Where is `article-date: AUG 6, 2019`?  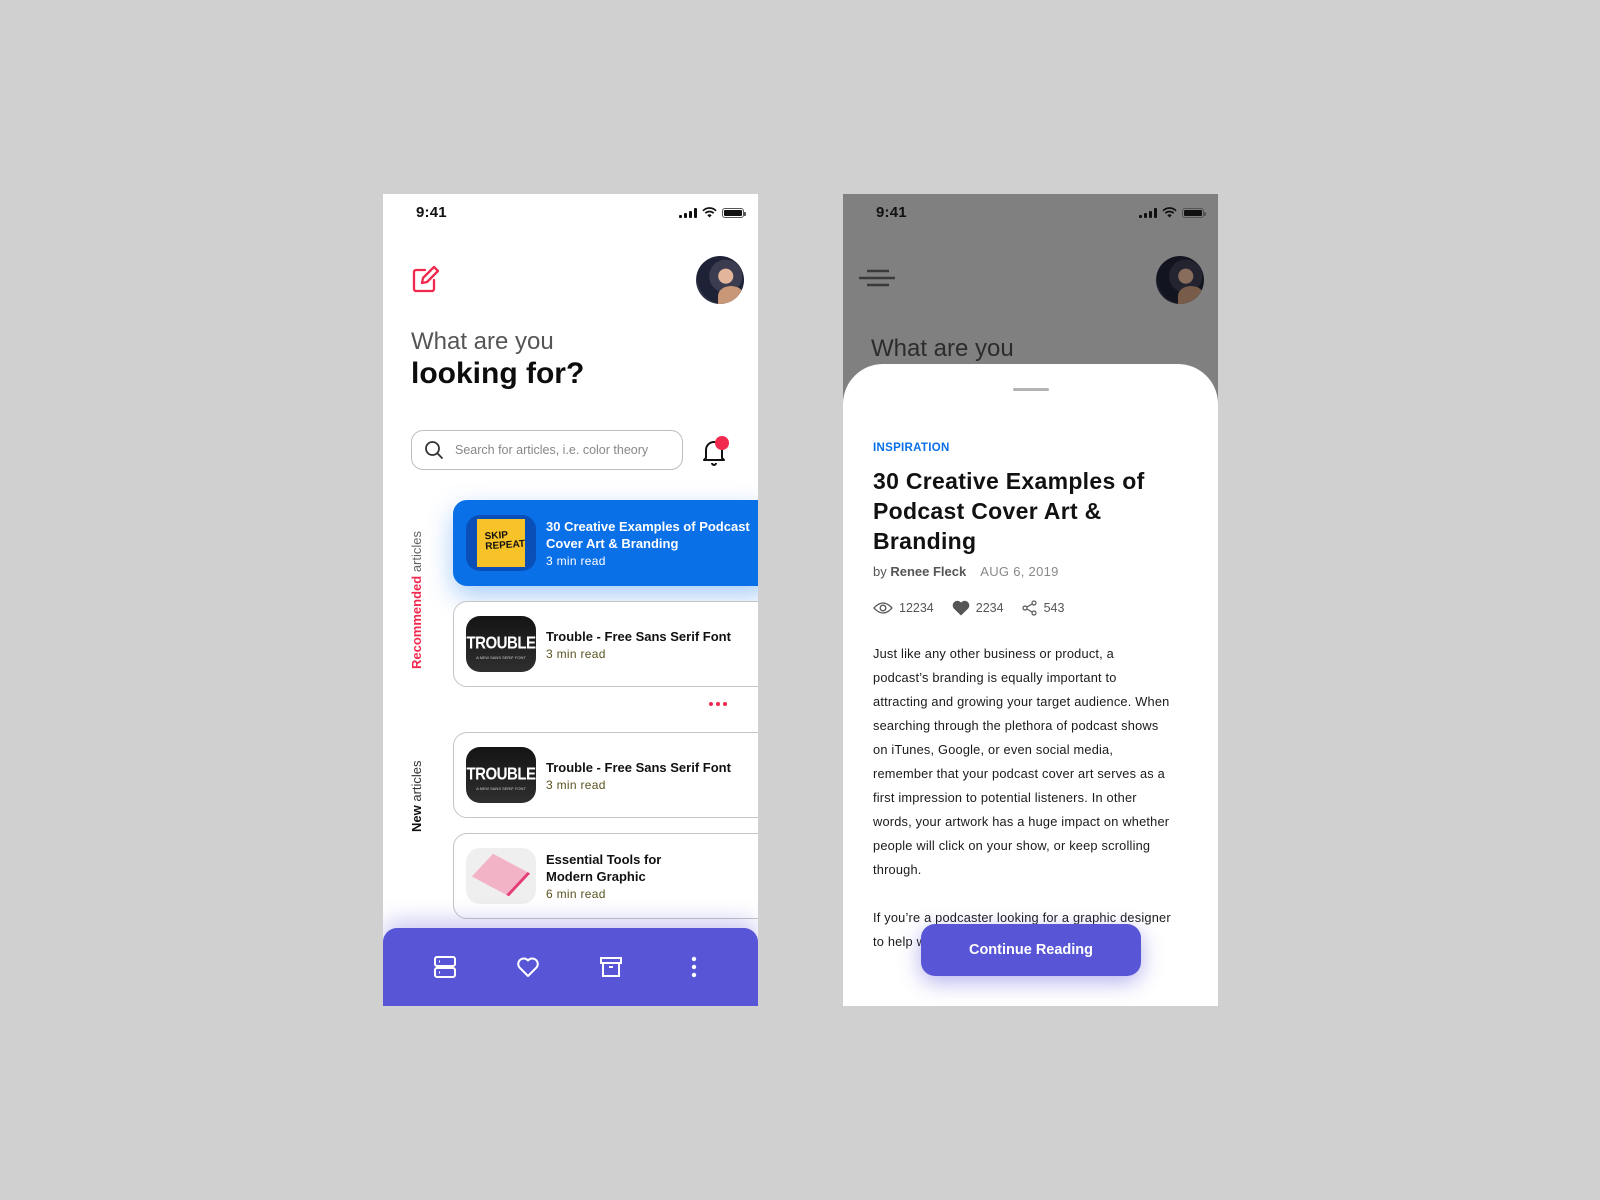 article-date: AUG 6, 2019 is located at coordinates (1019, 571).